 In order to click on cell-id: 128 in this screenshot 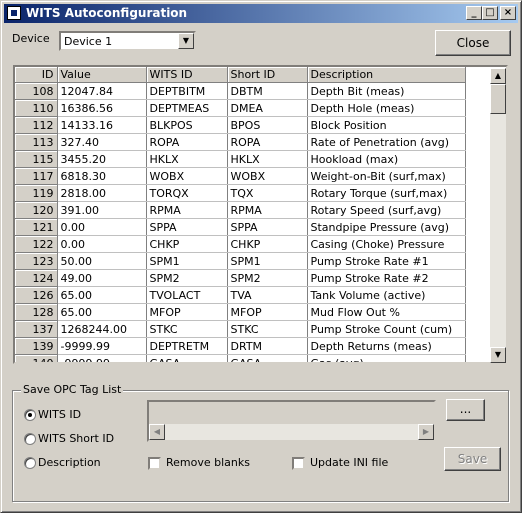, I will do `click(36, 312)`.